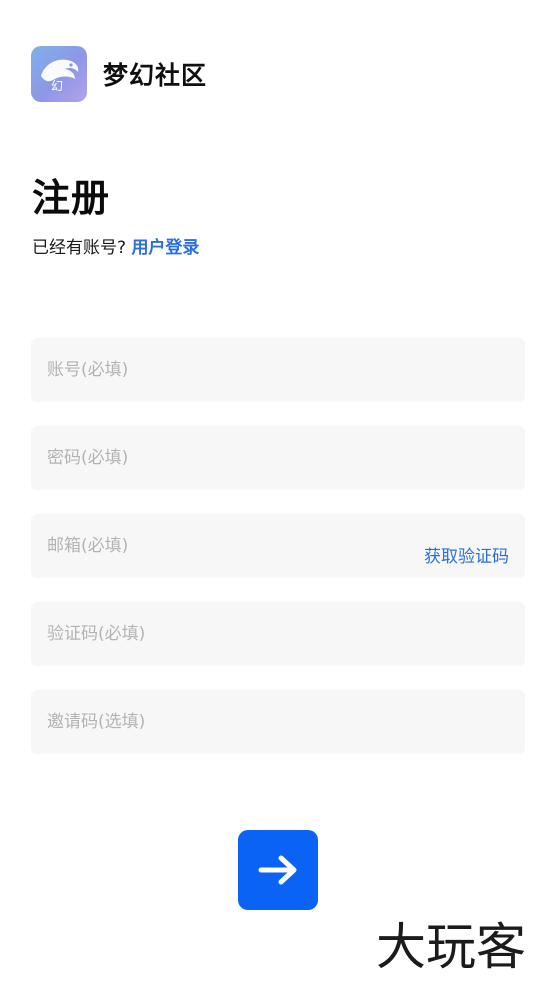 The width and height of the screenshot is (554, 985). Describe the element at coordinates (451, 947) in the screenshot. I see `watermark: 大玩客` at that location.